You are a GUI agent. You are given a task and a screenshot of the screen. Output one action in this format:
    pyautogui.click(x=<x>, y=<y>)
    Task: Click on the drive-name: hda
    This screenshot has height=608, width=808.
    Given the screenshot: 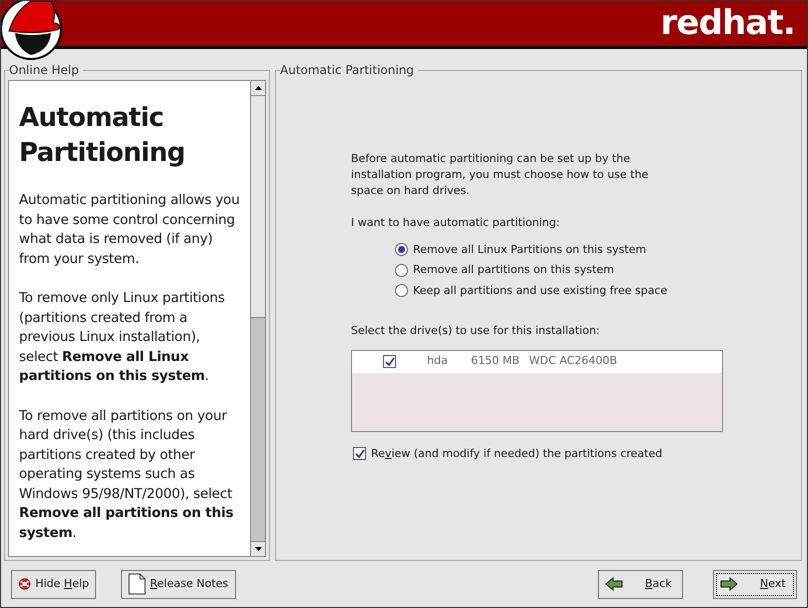 What is the action you would take?
    pyautogui.click(x=438, y=361)
    